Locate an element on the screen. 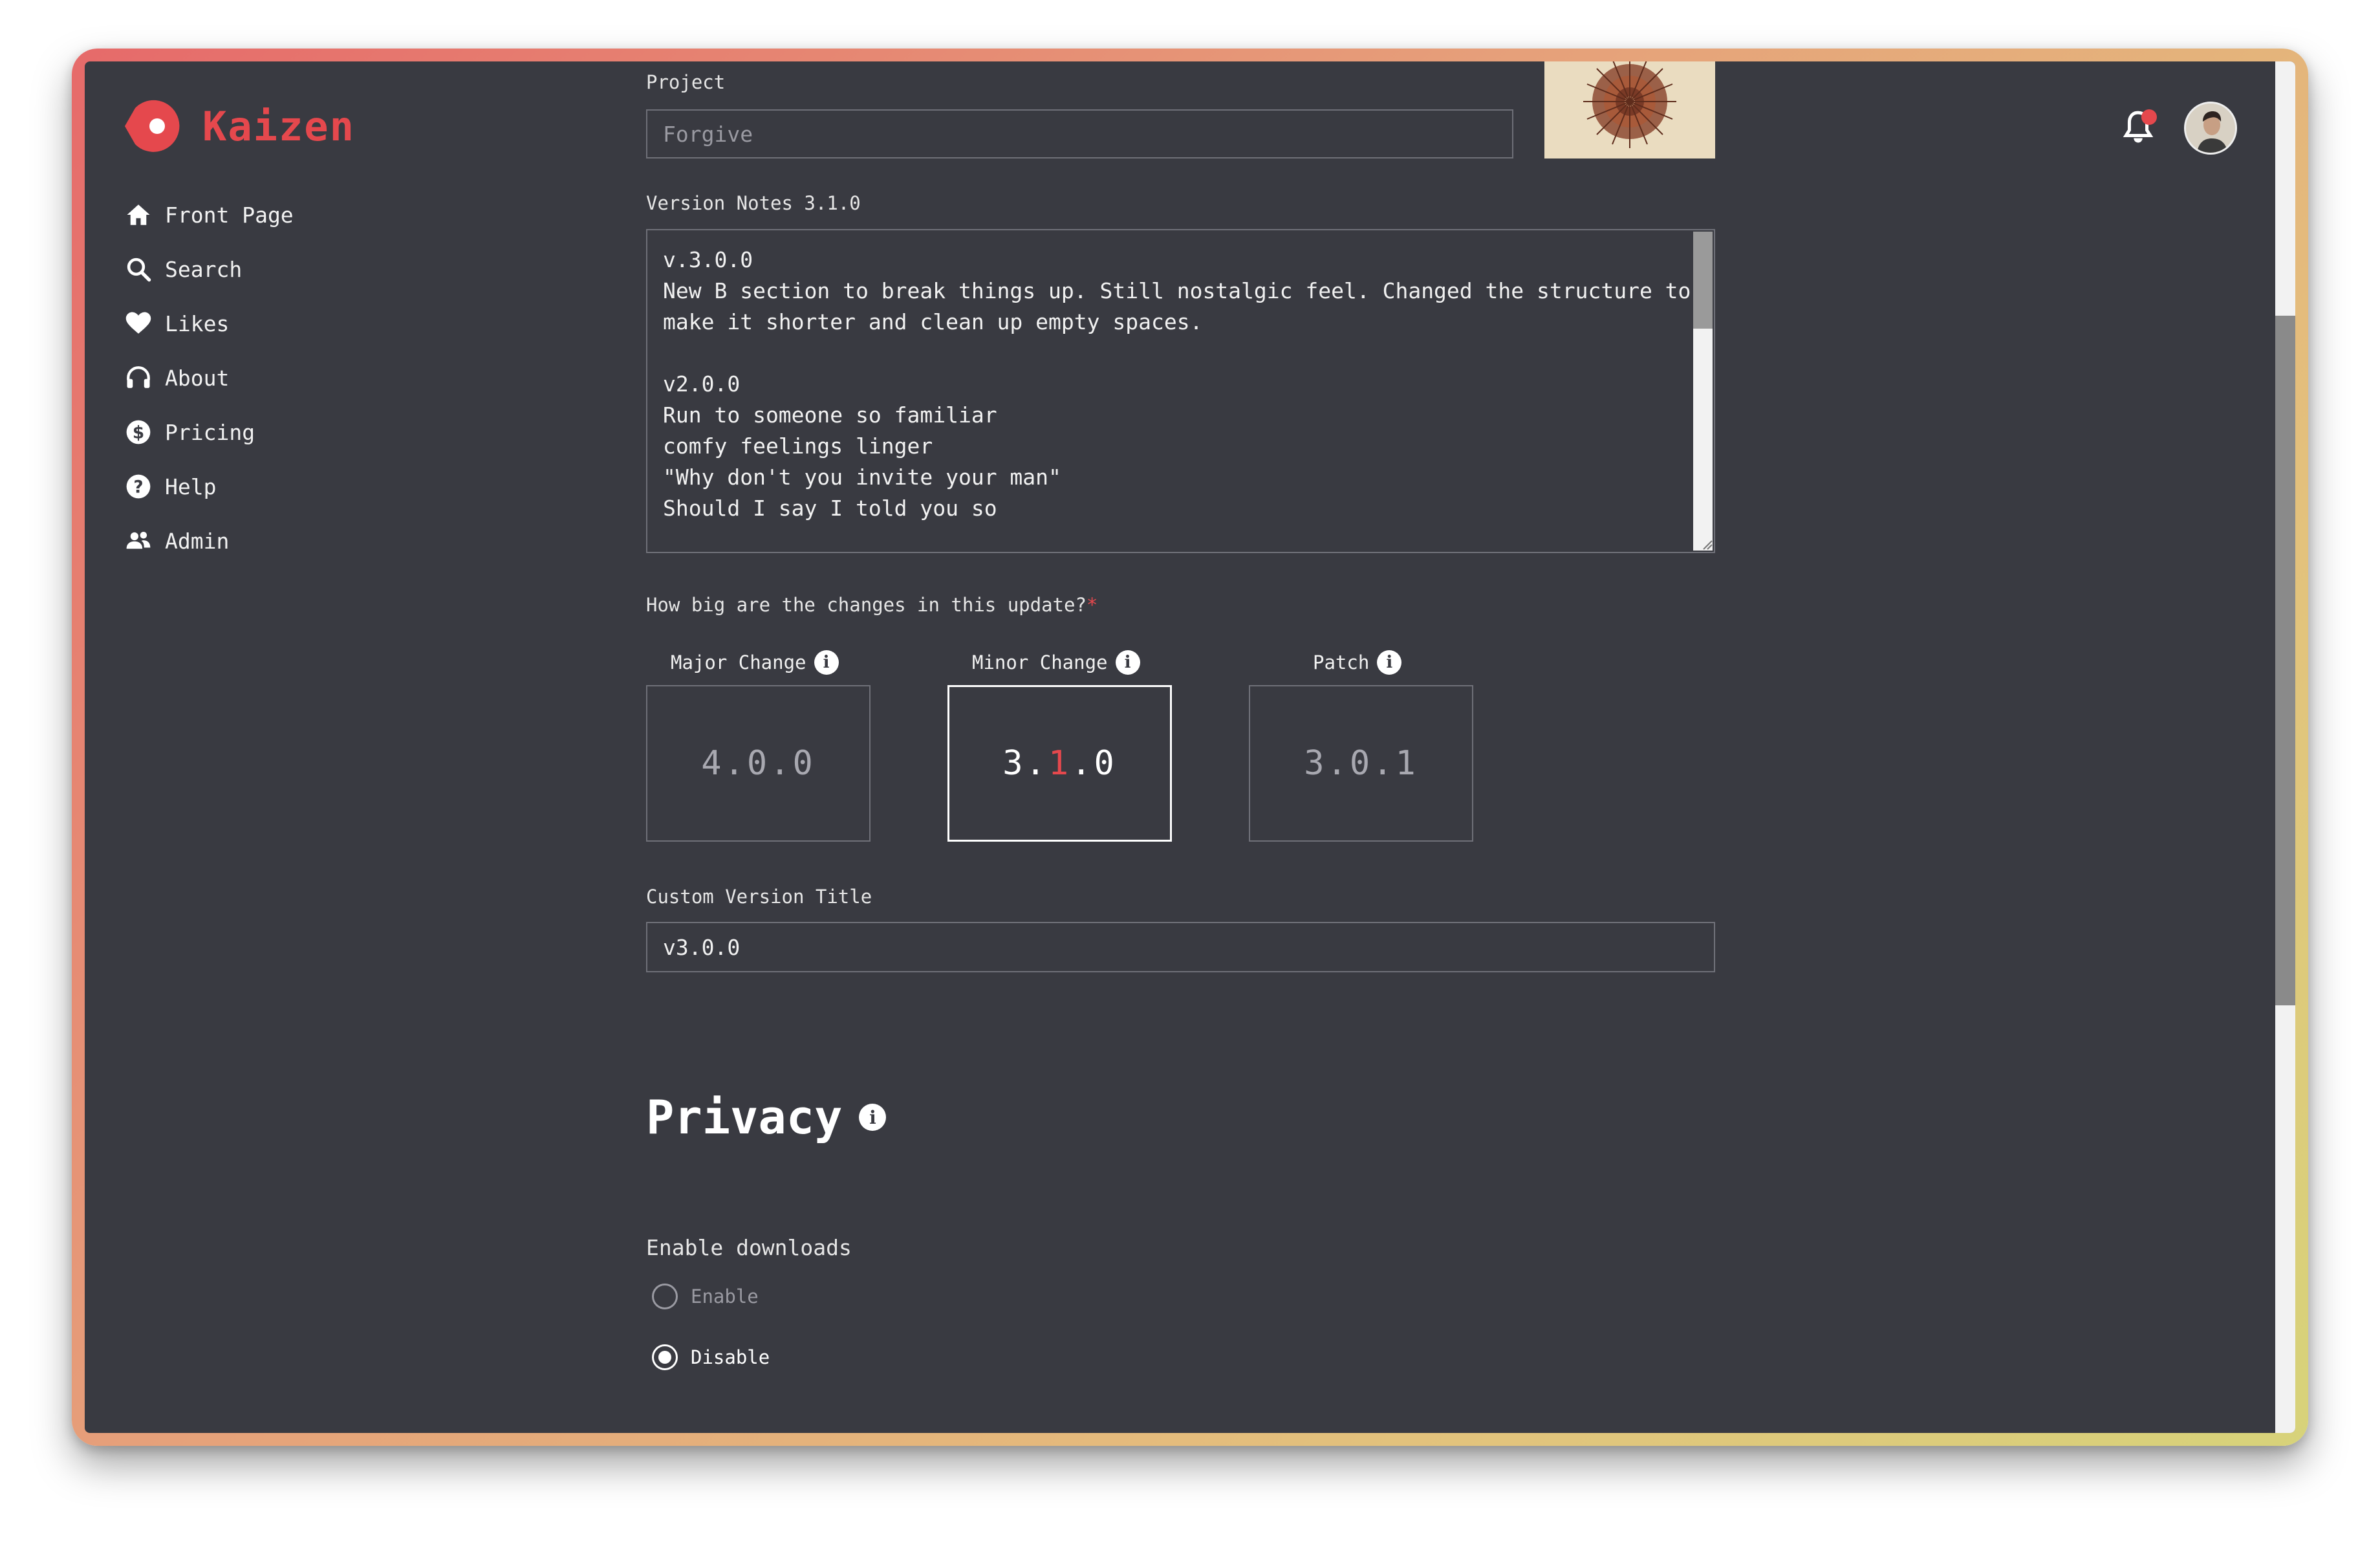 This screenshot has width=2380, height=1541. sidebar-item-label: Front Page is located at coordinates (230, 215).